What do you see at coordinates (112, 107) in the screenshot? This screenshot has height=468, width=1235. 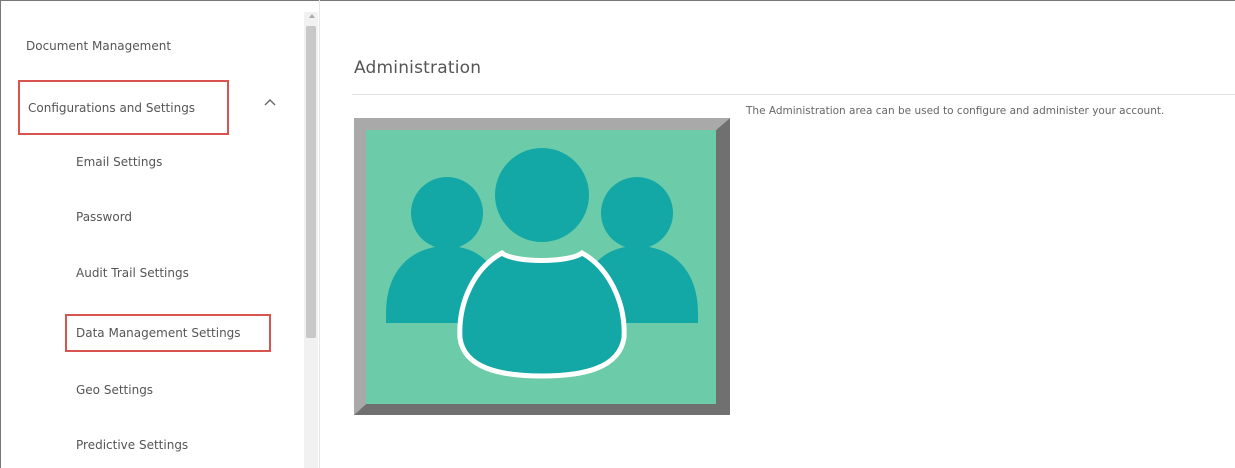 I see `sidebar-group-label: Configurations and Settings` at bounding box center [112, 107].